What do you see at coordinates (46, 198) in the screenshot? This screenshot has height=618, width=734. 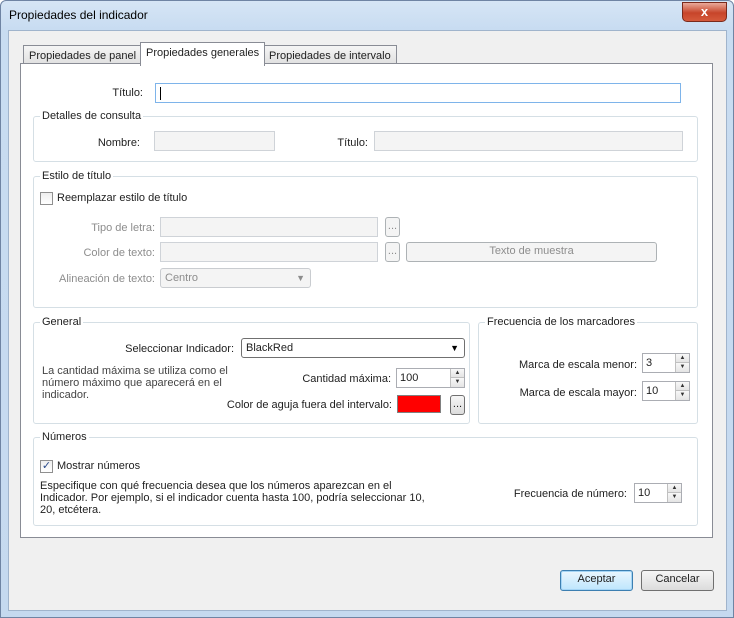 I see `override-title-style-checkbox` at bounding box center [46, 198].